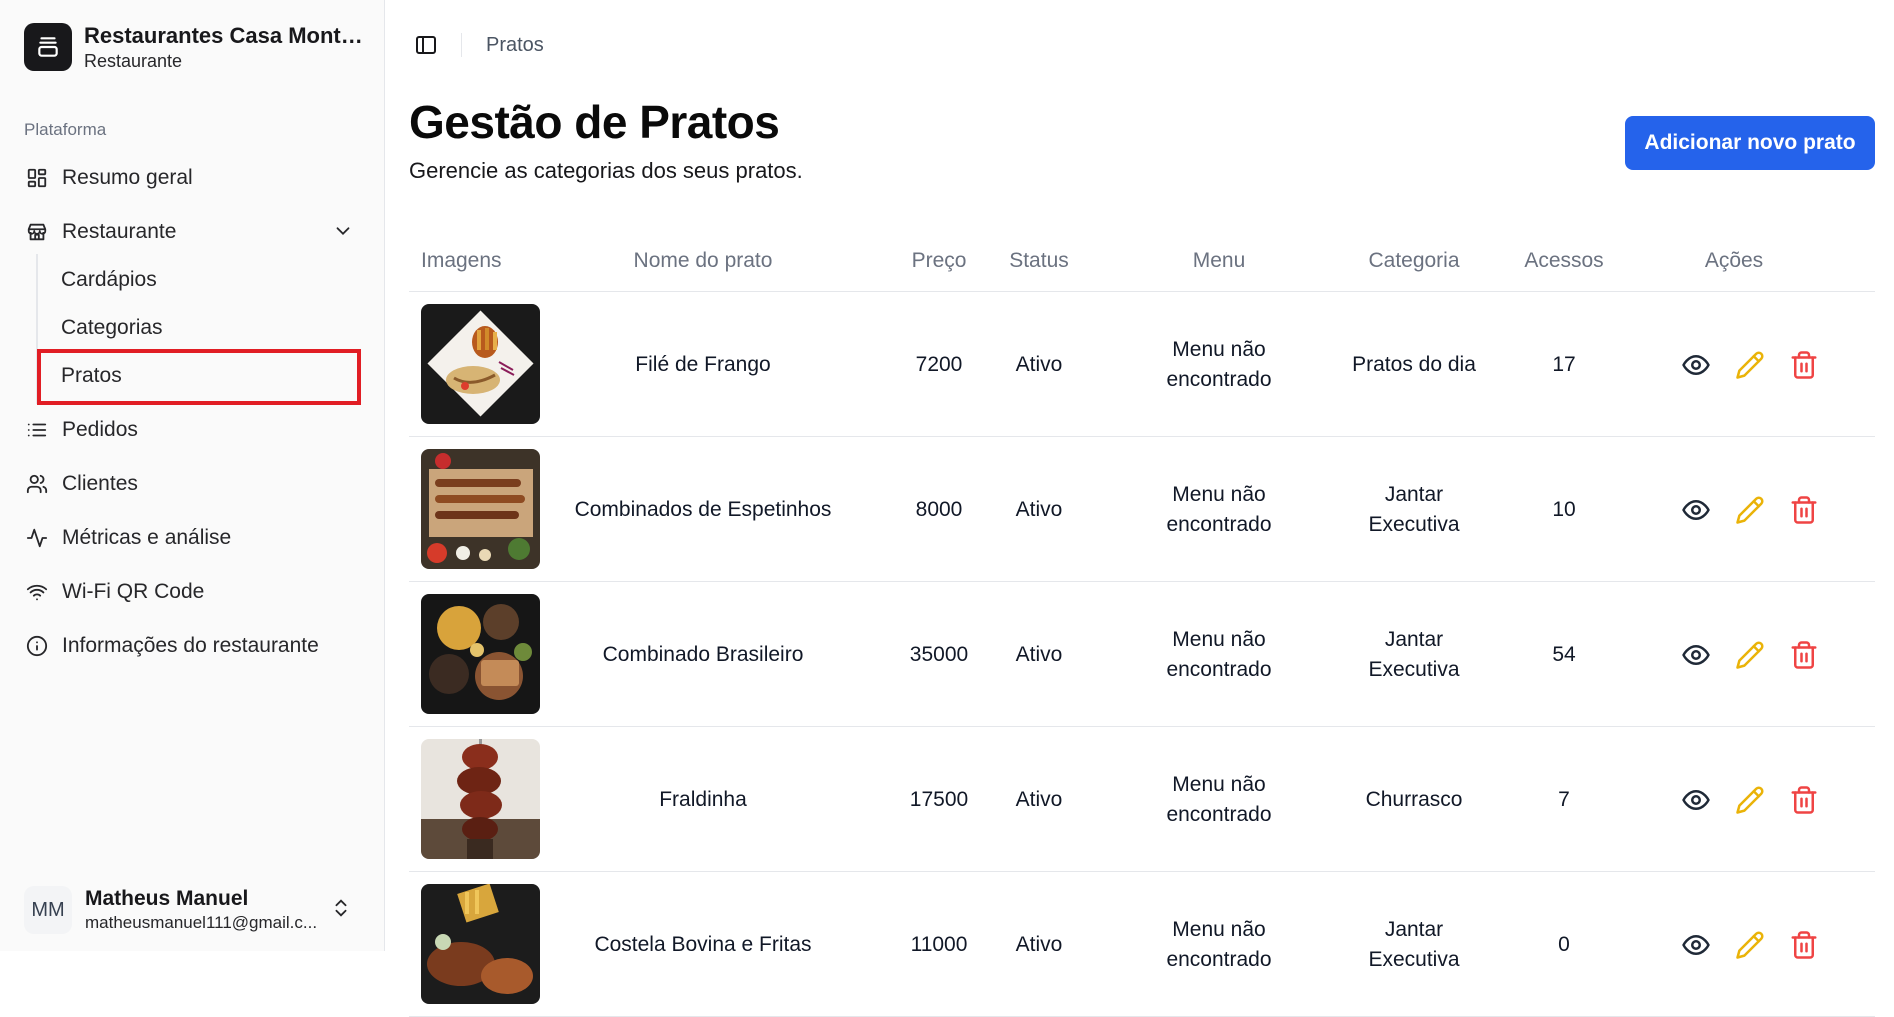 This screenshot has width=1894, height=1017. I want to click on panel-left-icon, so click(426, 45).